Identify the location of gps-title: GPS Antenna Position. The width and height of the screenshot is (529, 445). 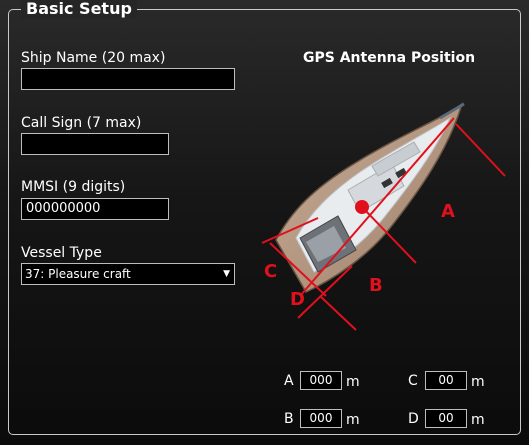
(389, 58).